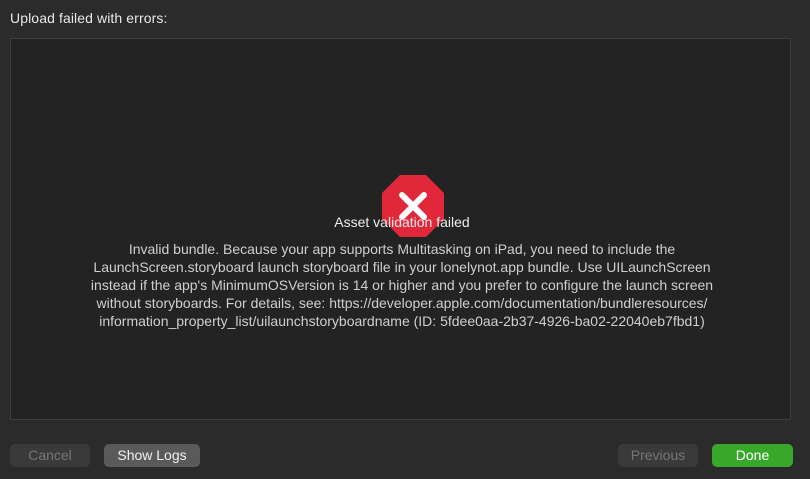 The image size is (810, 479). I want to click on done-button: Done, so click(752, 455).